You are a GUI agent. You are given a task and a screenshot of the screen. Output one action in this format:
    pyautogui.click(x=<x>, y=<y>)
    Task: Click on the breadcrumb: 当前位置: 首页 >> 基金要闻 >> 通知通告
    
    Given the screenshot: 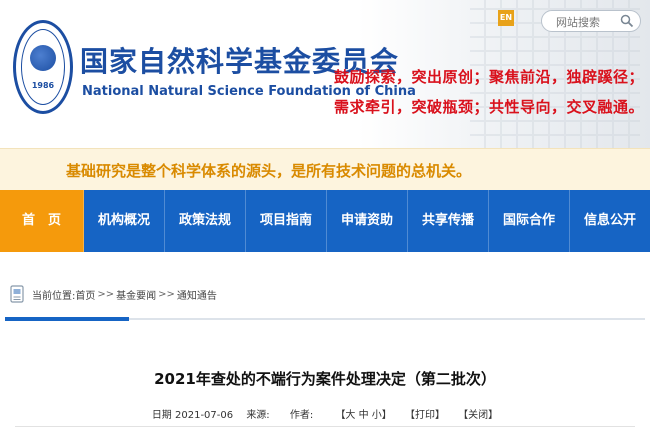 What is the action you would take?
    pyautogui.click(x=113, y=294)
    